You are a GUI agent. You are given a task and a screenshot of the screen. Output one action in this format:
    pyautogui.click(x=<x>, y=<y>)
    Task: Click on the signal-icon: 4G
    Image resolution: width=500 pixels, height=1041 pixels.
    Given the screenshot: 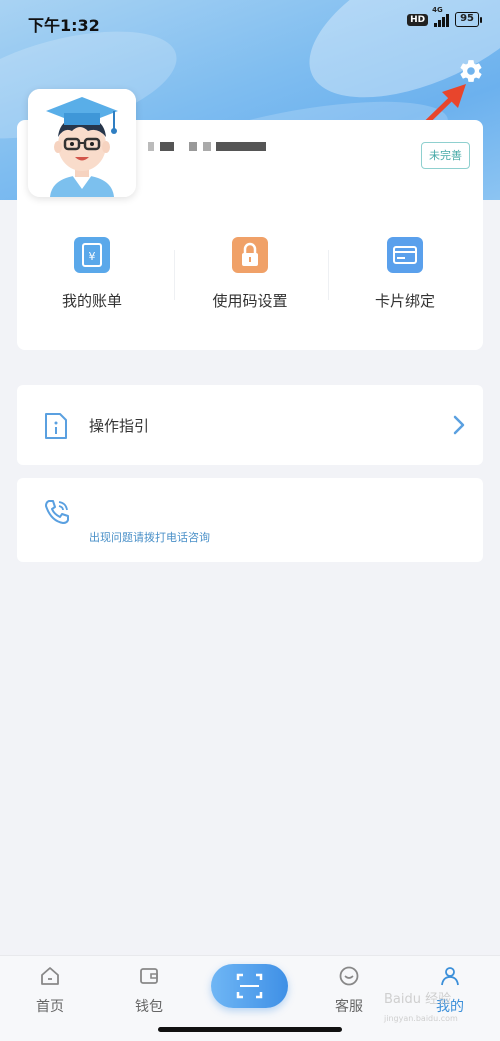 What is the action you would take?
    pyautogui.click(x=441, y=16)
    